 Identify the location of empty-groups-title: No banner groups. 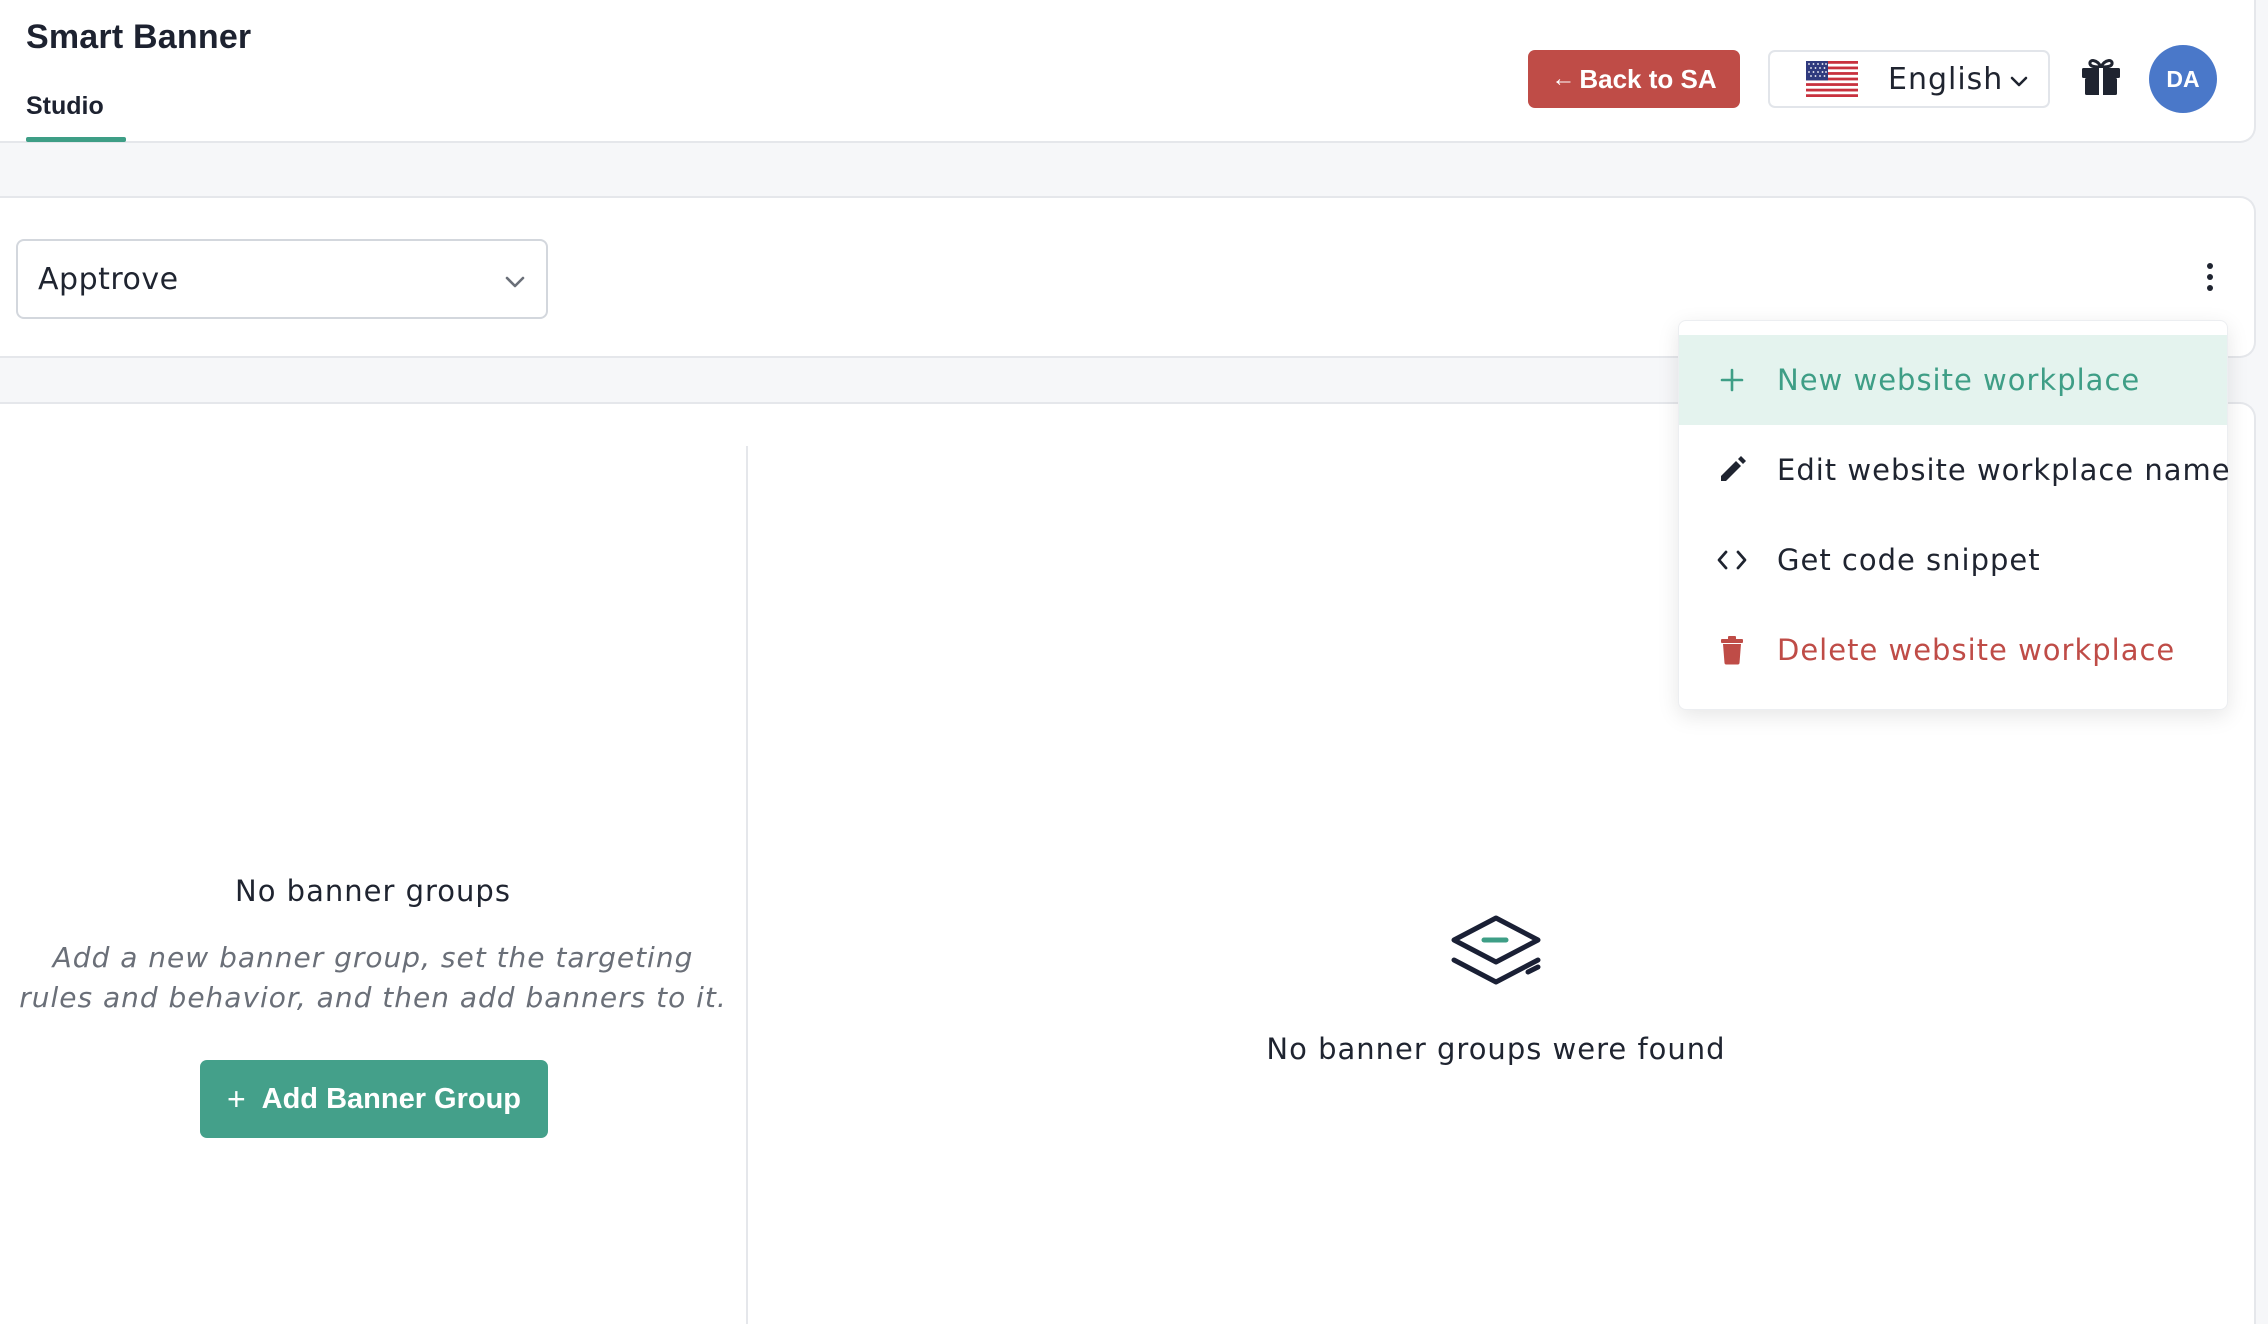
(373, 891).